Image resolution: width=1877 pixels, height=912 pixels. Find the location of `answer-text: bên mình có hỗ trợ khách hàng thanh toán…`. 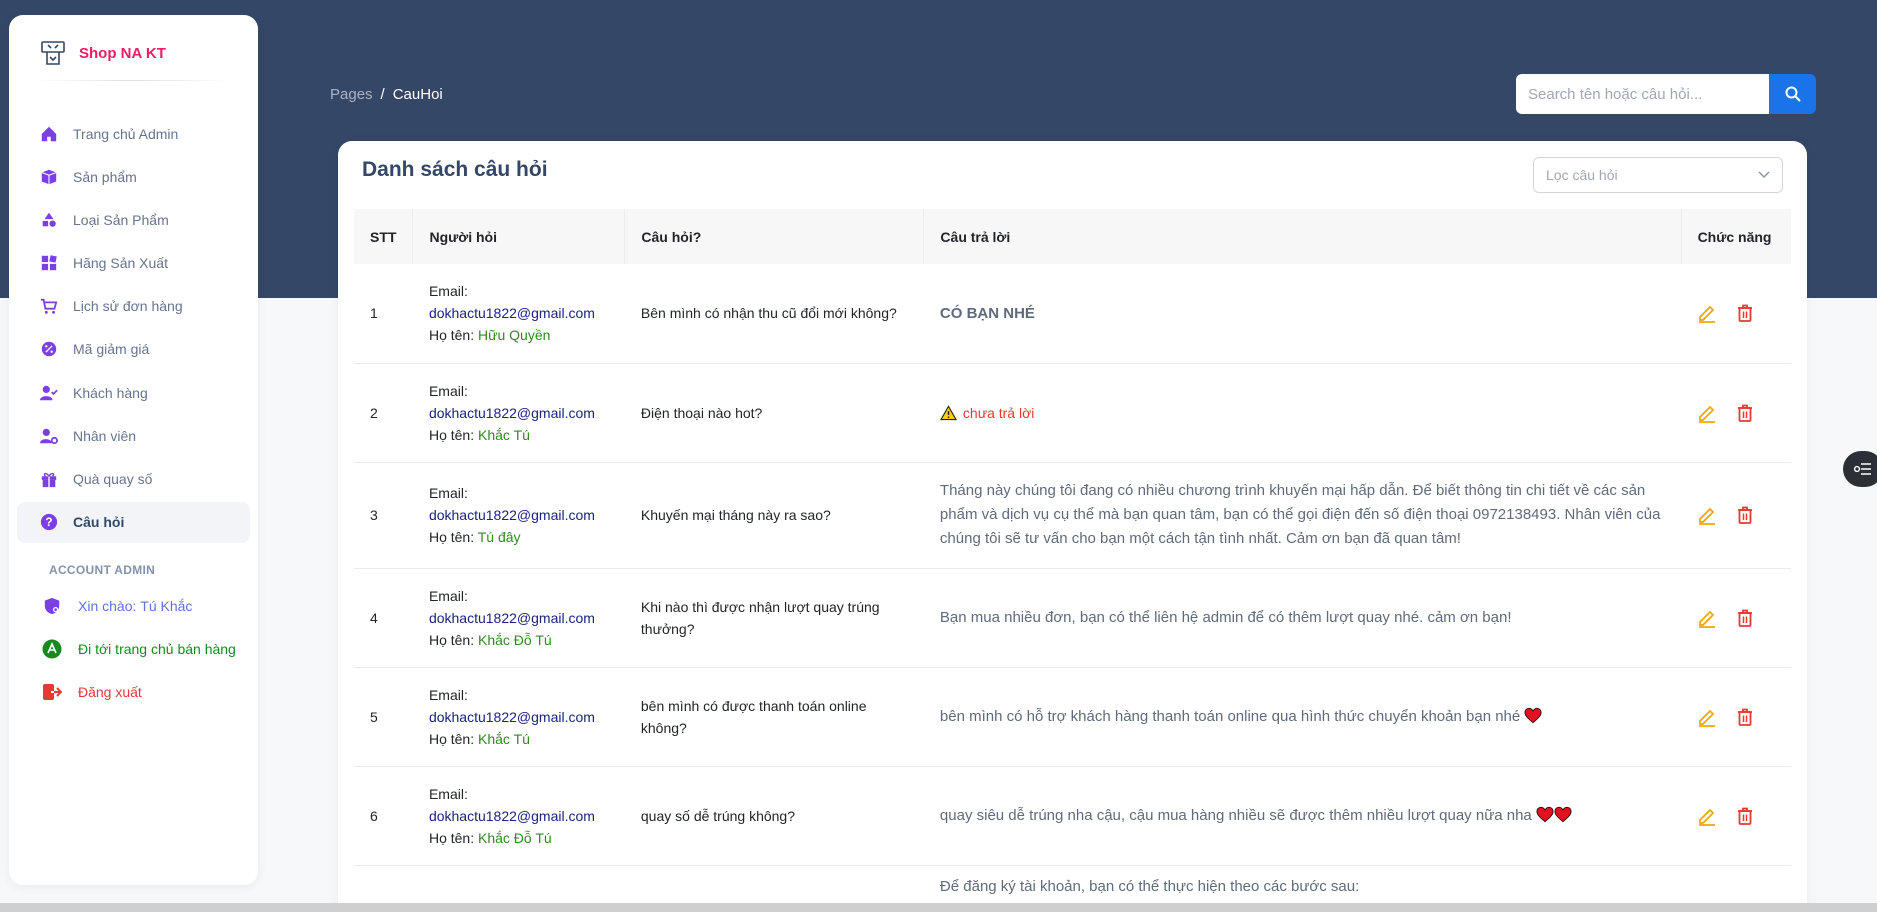

answer-text: bên mình có hỗ trợ khách hàng thanh toán… is located at coordinates (1230, 716).